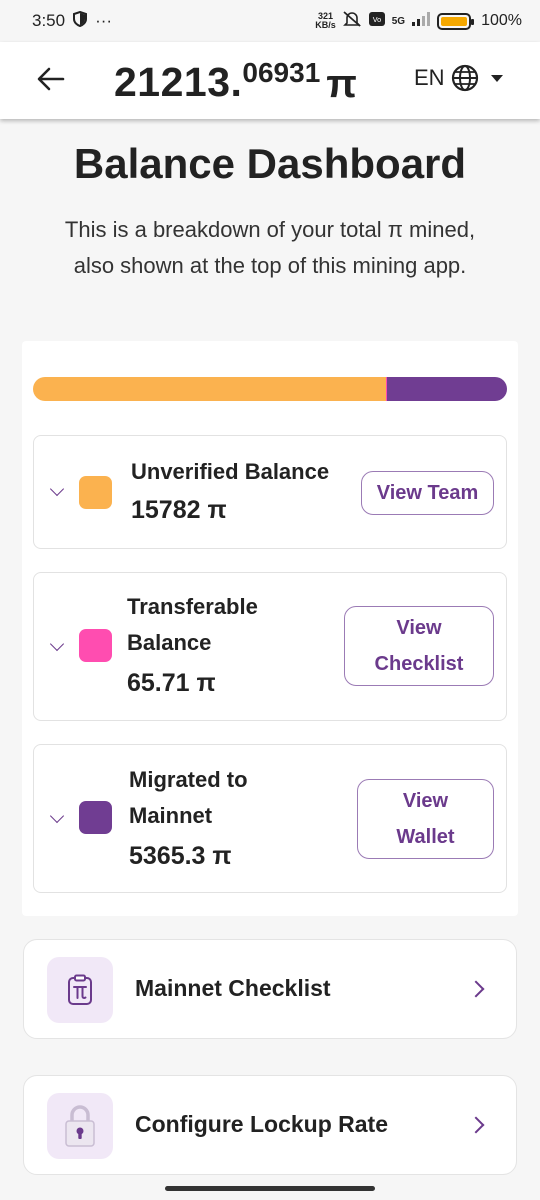 Image resolution: width=540 pixels, height=1200 pixels. Describe the element at coordinates (80, 990) in the screenshot. I see `pi-clipboard-icon` at that location.